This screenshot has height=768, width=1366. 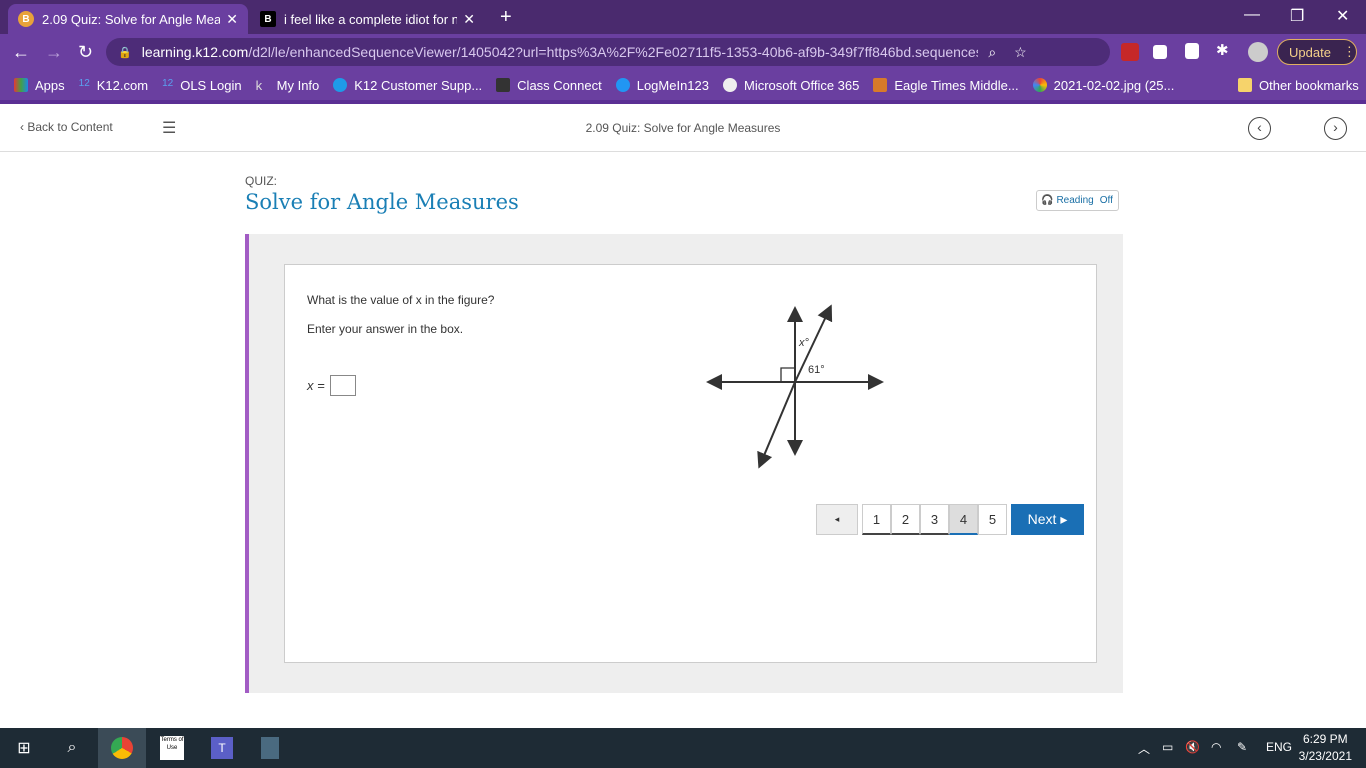 I want to click on bookmark-class-connect: Class Connect, so click(x=549, y=85).